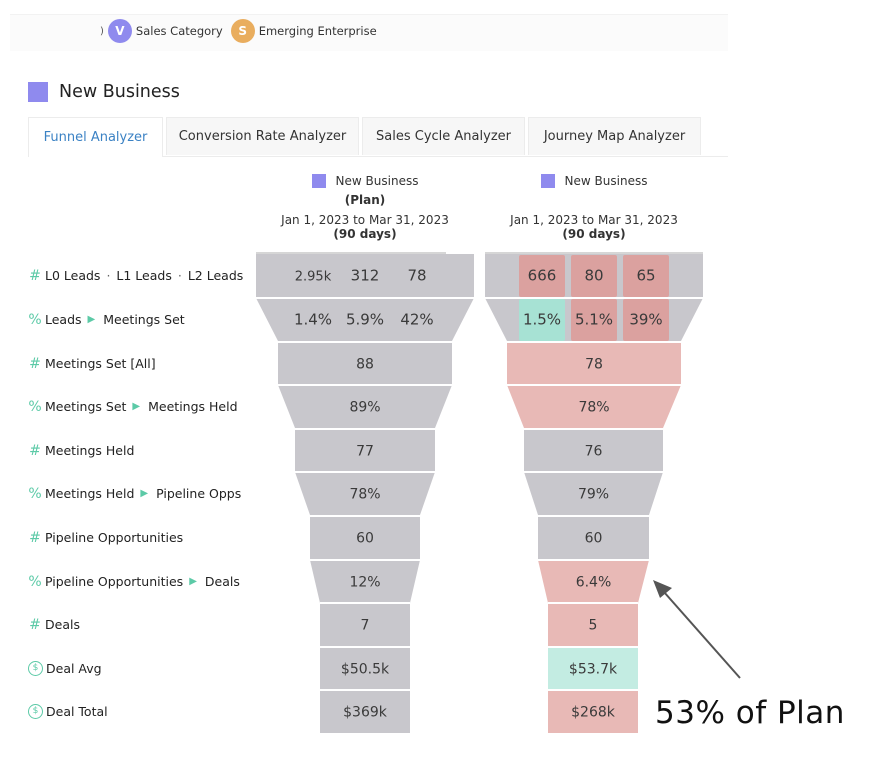  I want to click on actual-value-7: 6.4%, so click(594, 583).